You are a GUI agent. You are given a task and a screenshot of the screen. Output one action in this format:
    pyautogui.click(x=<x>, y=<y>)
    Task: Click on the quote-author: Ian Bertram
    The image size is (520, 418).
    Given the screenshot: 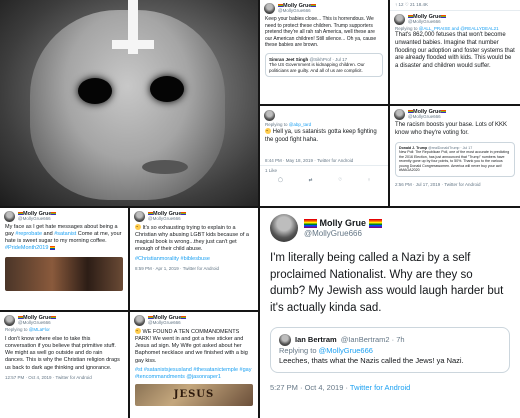 What is the action you would take?
    pyautogui.click(x=316, y=339)
    